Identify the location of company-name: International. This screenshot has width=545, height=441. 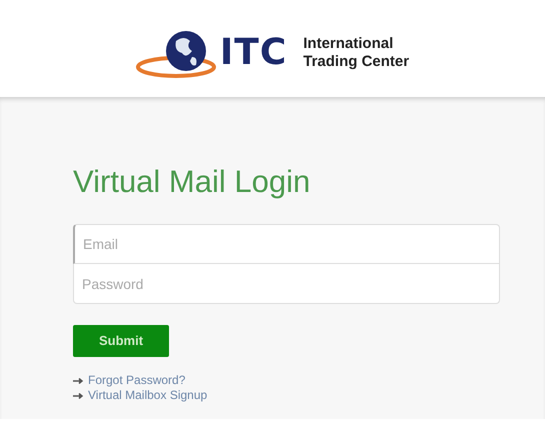
(348, 43).